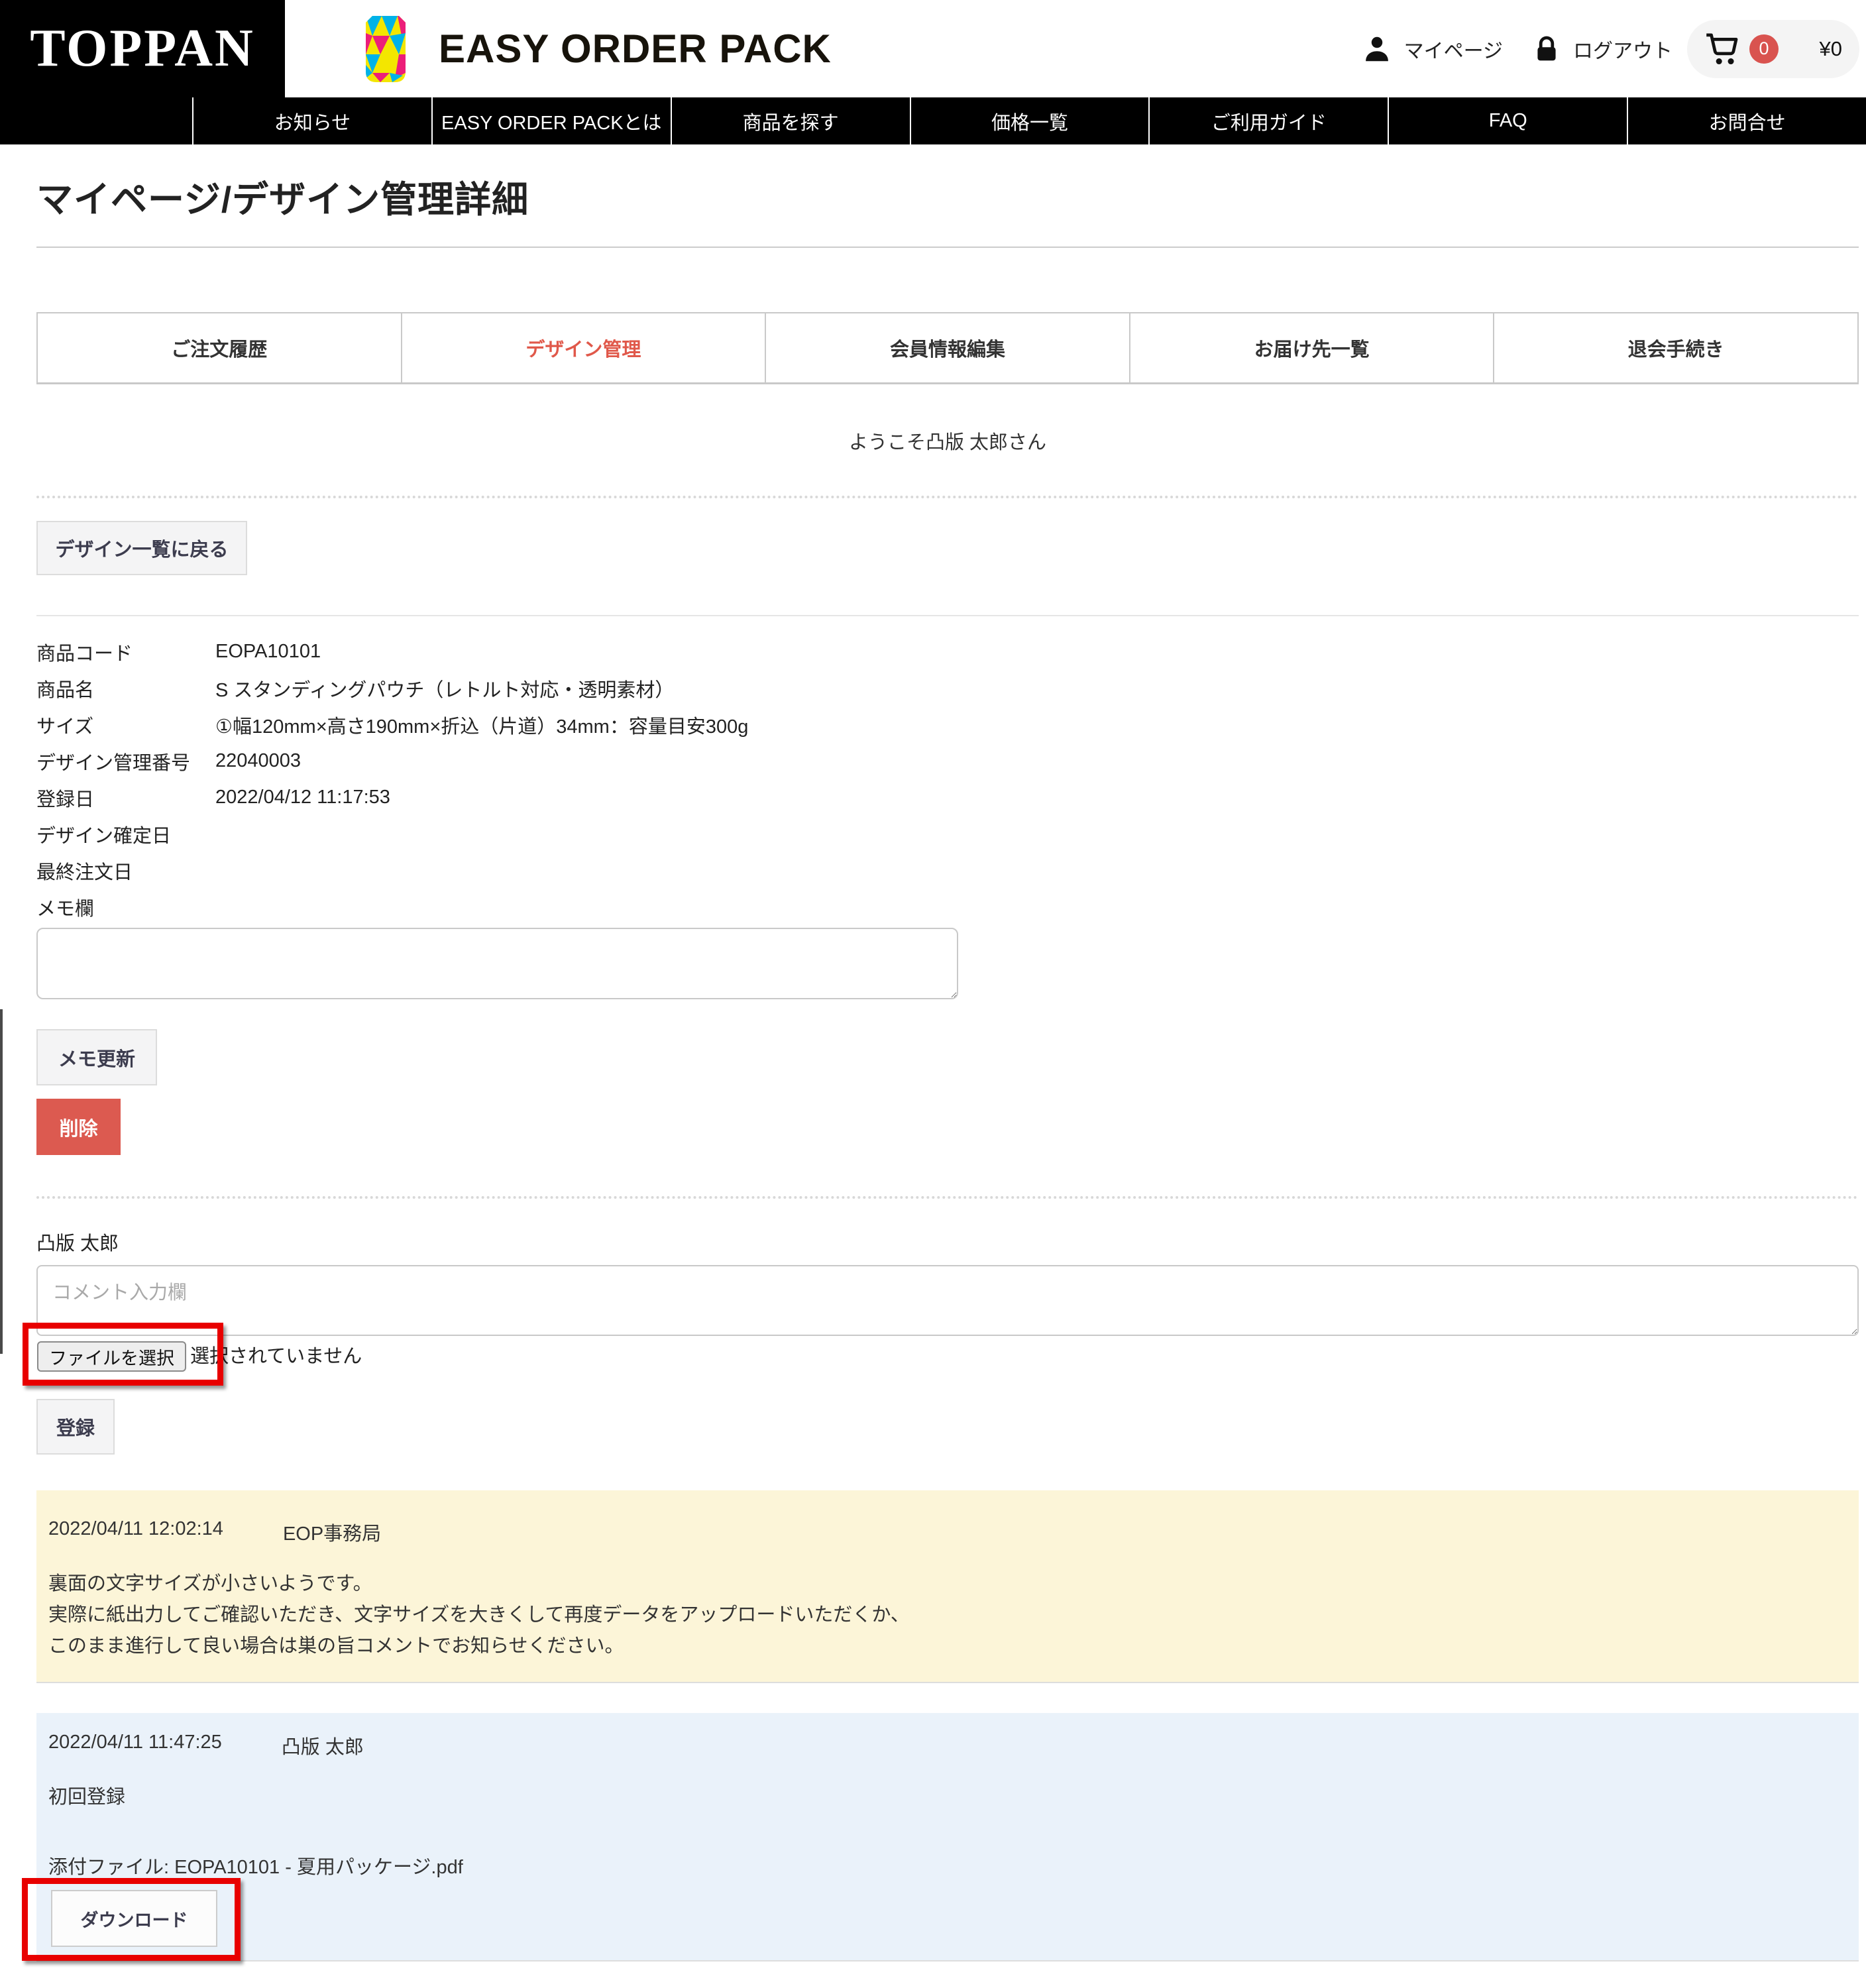 Image resolution: width=1866 pixels, height=1988 pixels. What do you see at coordinates (1507, 120) in the screenshot?
I see `nav-item-faq: FAQ` at bounding box center [1507, 120].